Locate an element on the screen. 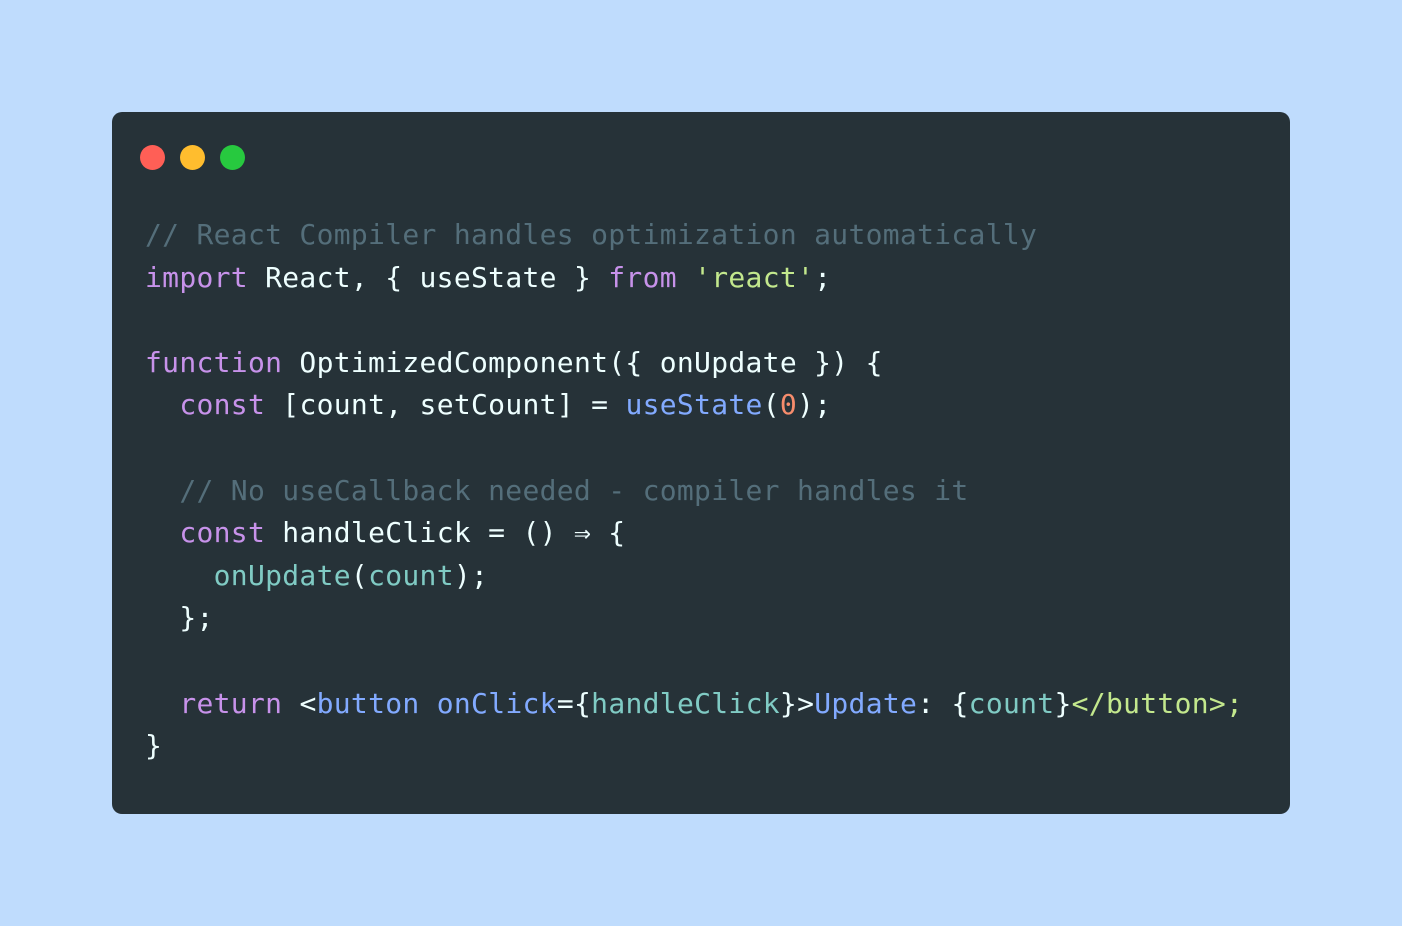 The height and width of the screenshot is (926, 1402). code-line: onUpdate(count); is located at coordinates (715, 576).